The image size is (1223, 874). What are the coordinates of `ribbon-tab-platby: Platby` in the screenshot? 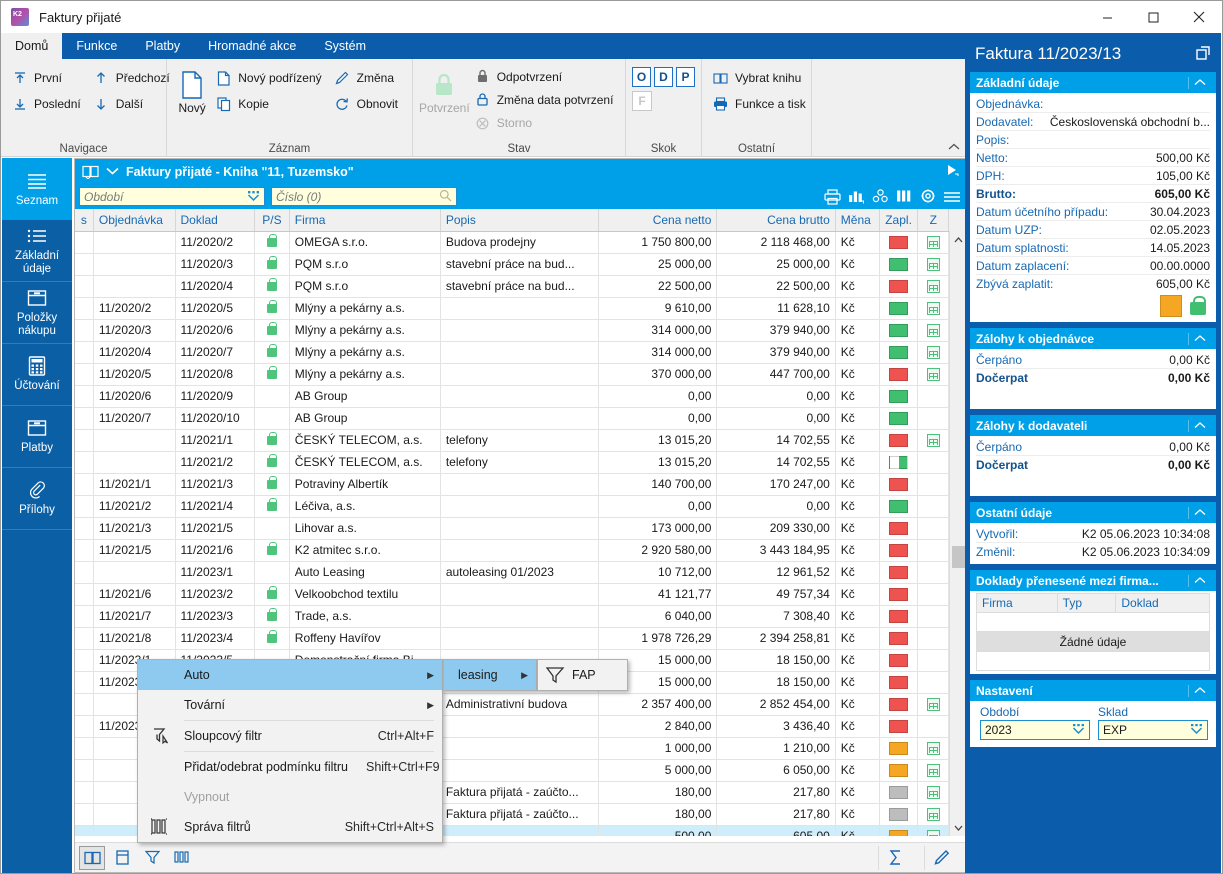 It's located at (162, 46).